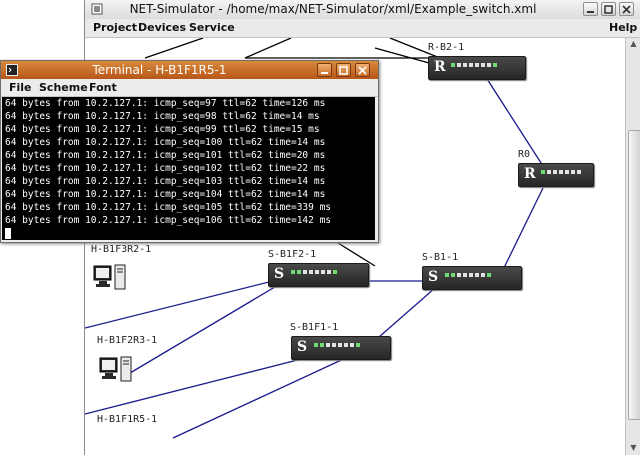  I want to click on host-label: H-B1F3R2-1, so click(121, 249).